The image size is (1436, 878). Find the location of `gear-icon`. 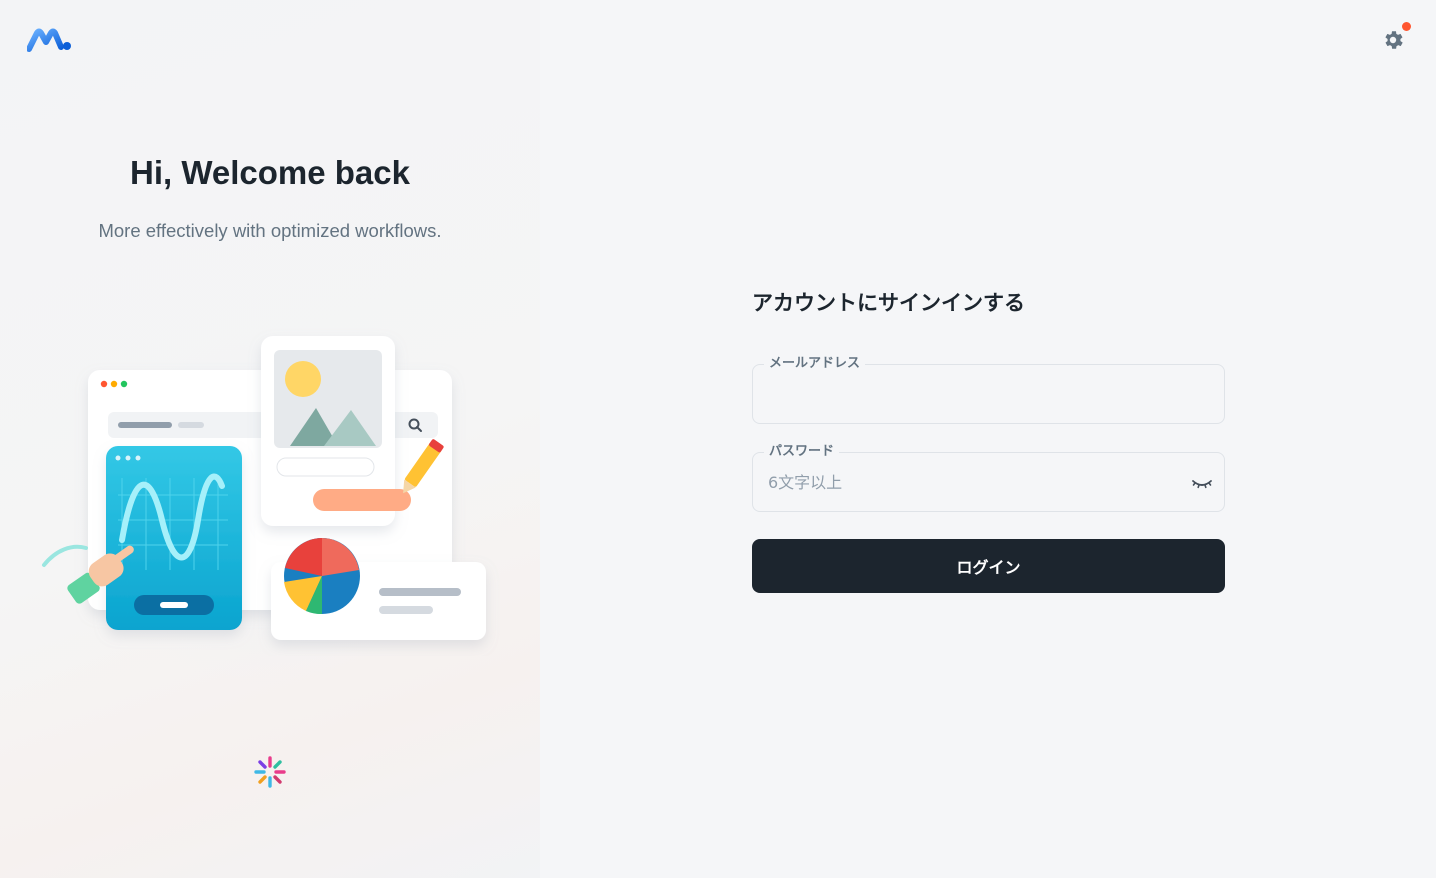

gear-icon is located at coordinates (1394, 40).